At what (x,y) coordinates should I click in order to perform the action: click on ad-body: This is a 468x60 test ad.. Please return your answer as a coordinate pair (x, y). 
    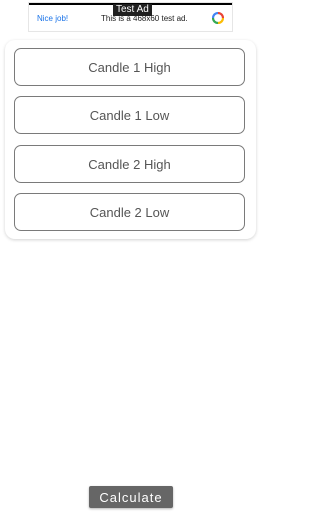
    Looking at the image, I should click on (144, 18).